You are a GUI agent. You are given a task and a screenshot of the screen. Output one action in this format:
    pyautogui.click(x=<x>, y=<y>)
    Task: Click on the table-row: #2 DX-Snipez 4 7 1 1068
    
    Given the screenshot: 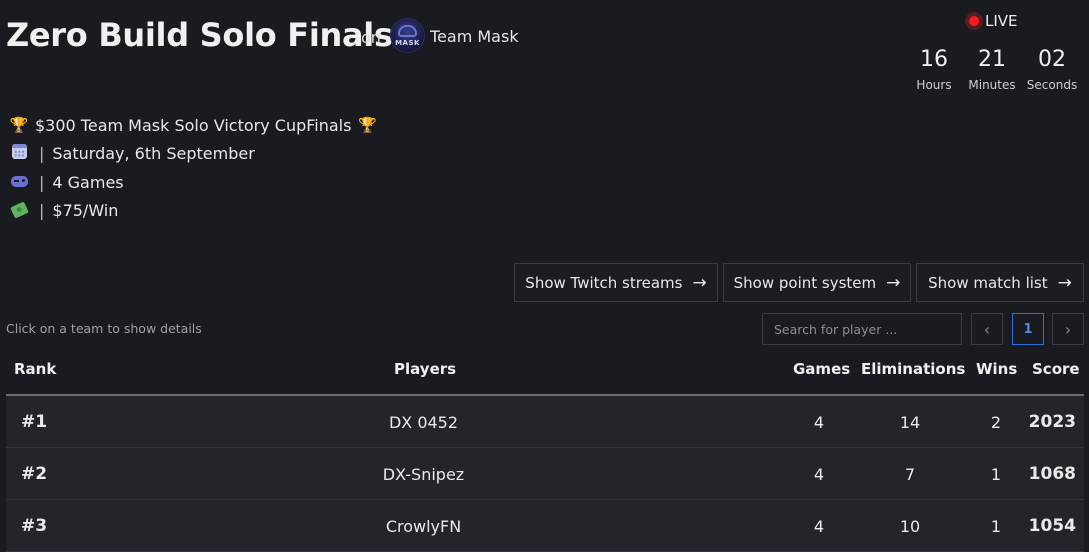 What is the action you would take?
    pyautogui.click(x=545, y=474)
    